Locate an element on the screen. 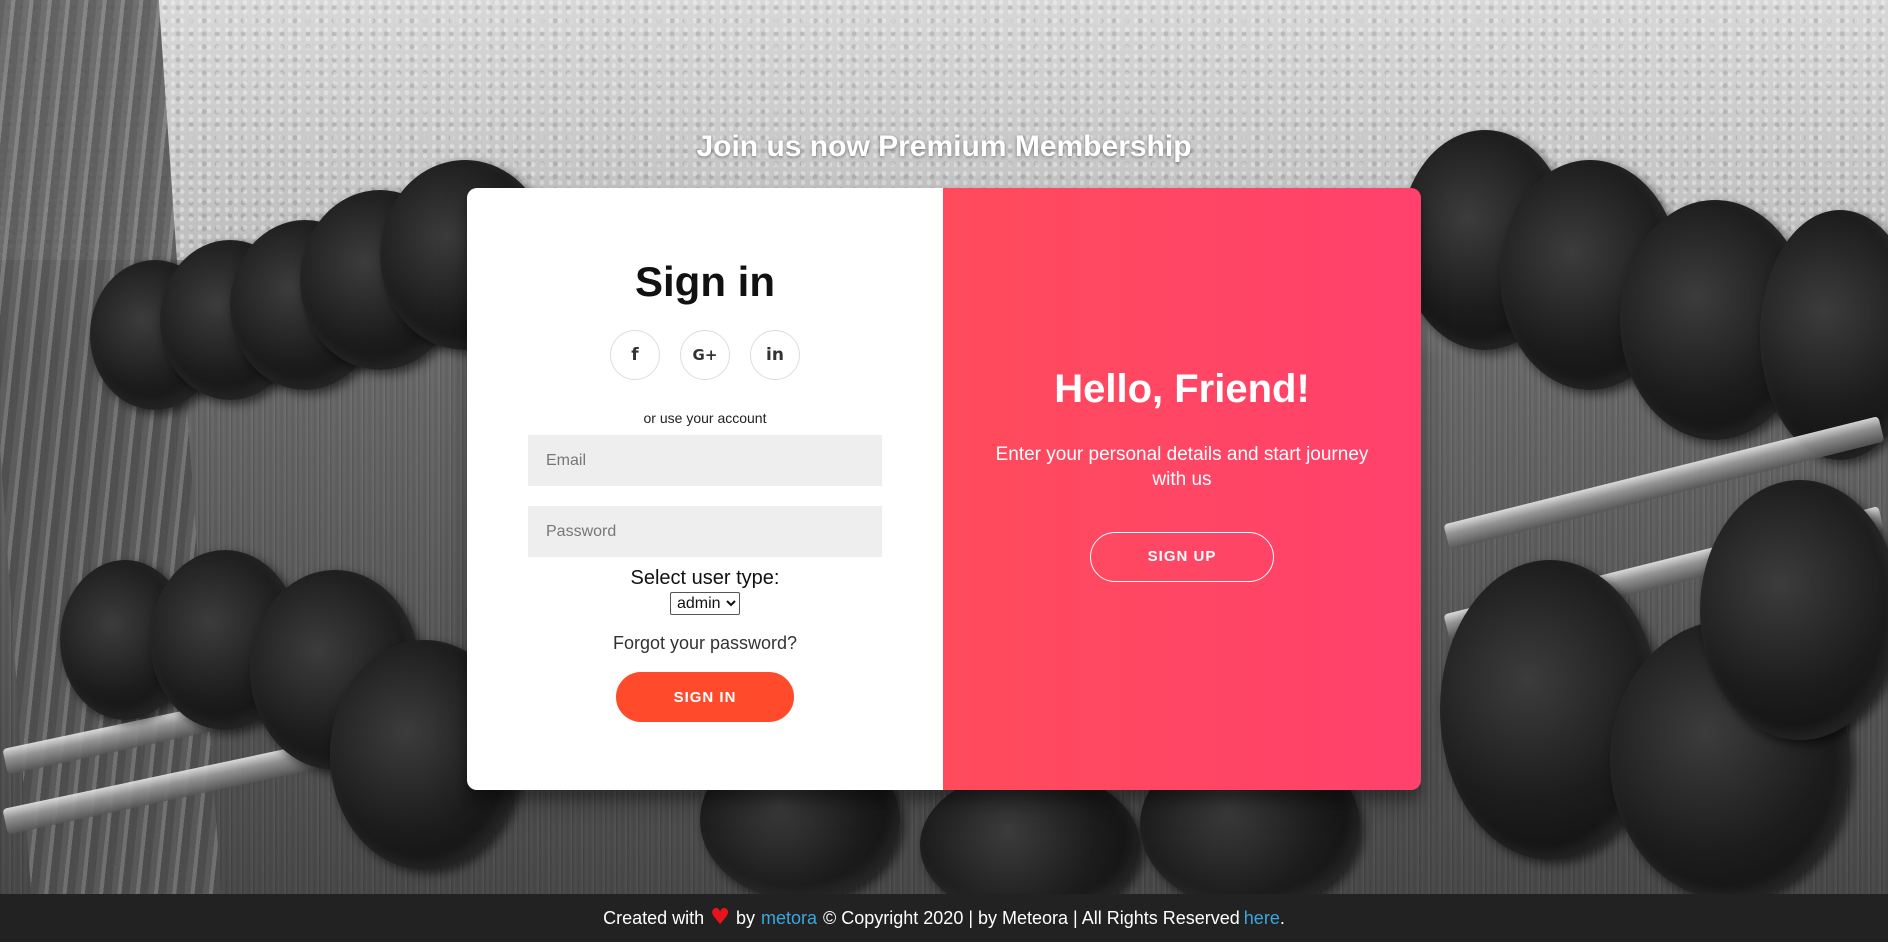 This screenshot has width=1888, height=946. footer-prefix: Created with is located at coordinates (654, 917).